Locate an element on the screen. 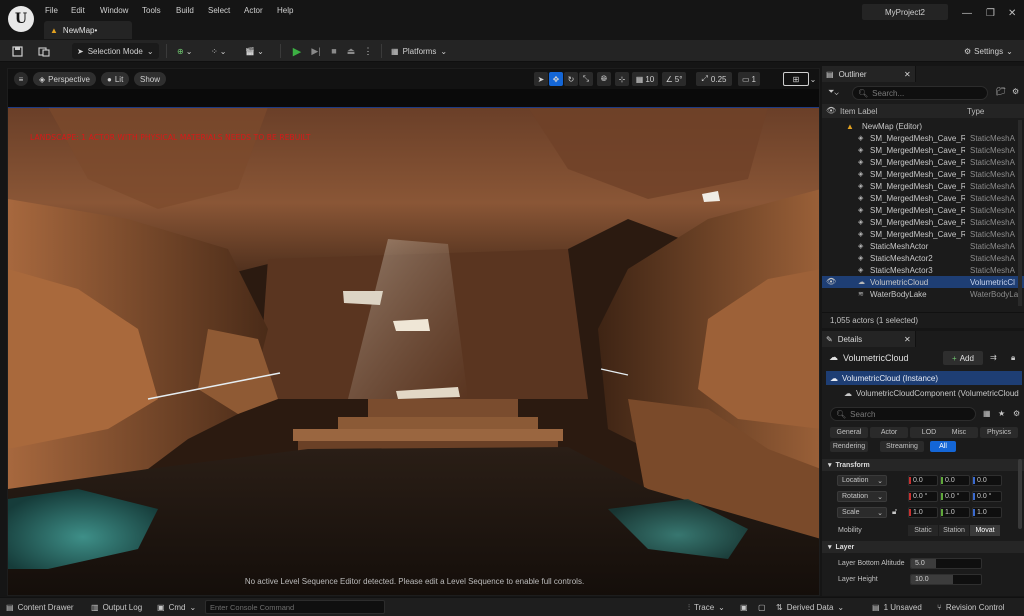  outliner-row: ≋ WaterBodyLake WaterBodyLa is located at coordinates (923, 294).